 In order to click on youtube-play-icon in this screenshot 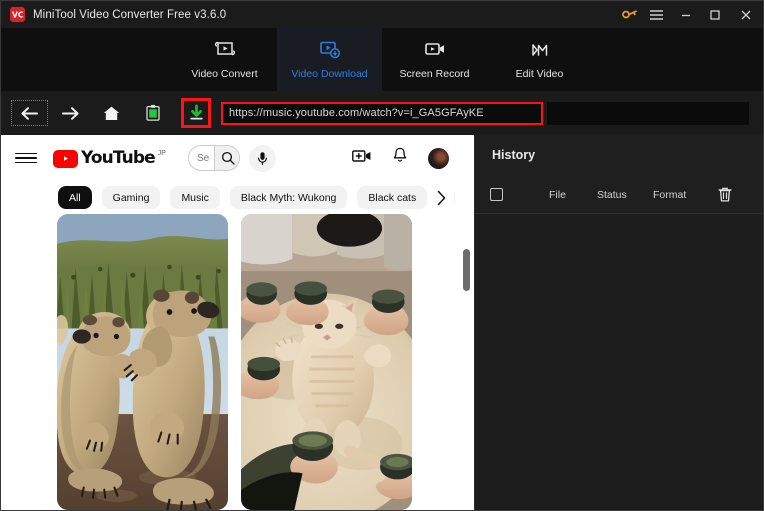, I will do `click(65, 158)`.